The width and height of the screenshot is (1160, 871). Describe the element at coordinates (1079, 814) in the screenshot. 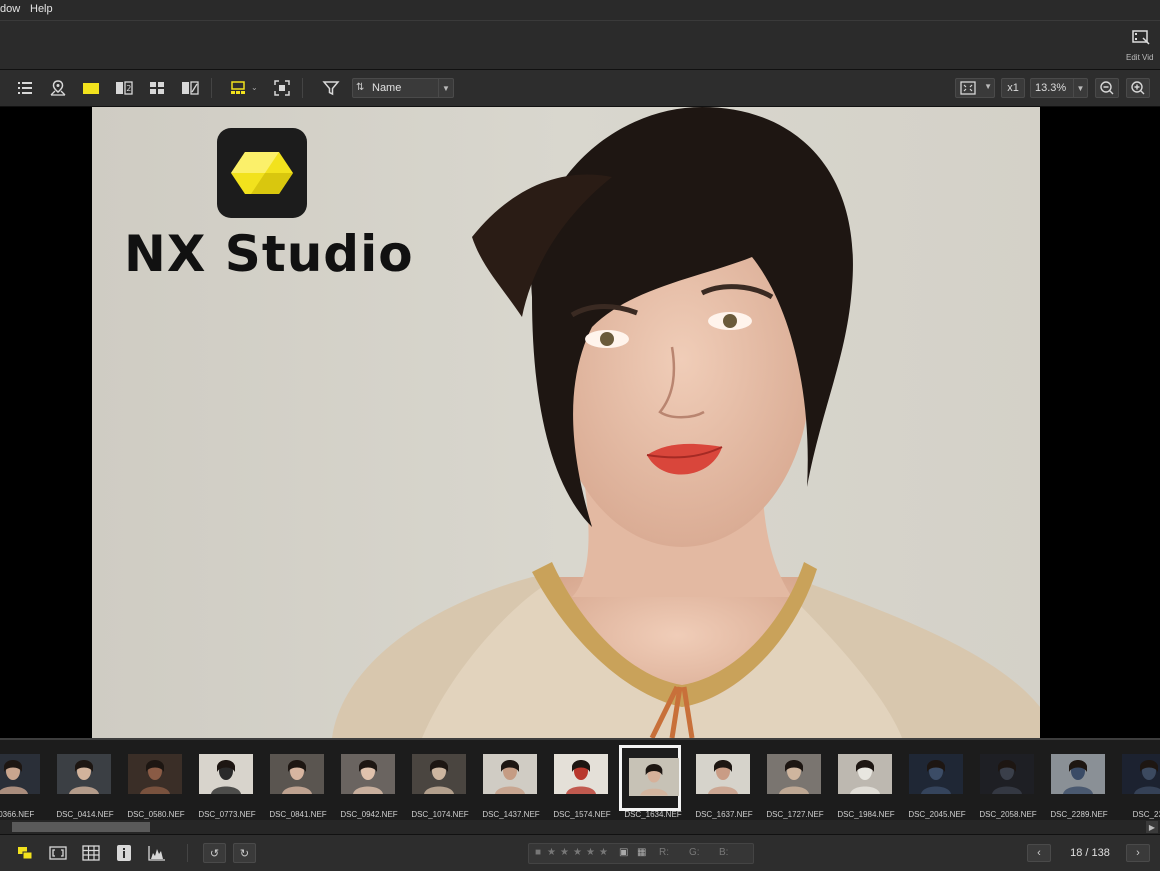

I see `thumbnail-filename: DSC_2289.NEF` at that location.